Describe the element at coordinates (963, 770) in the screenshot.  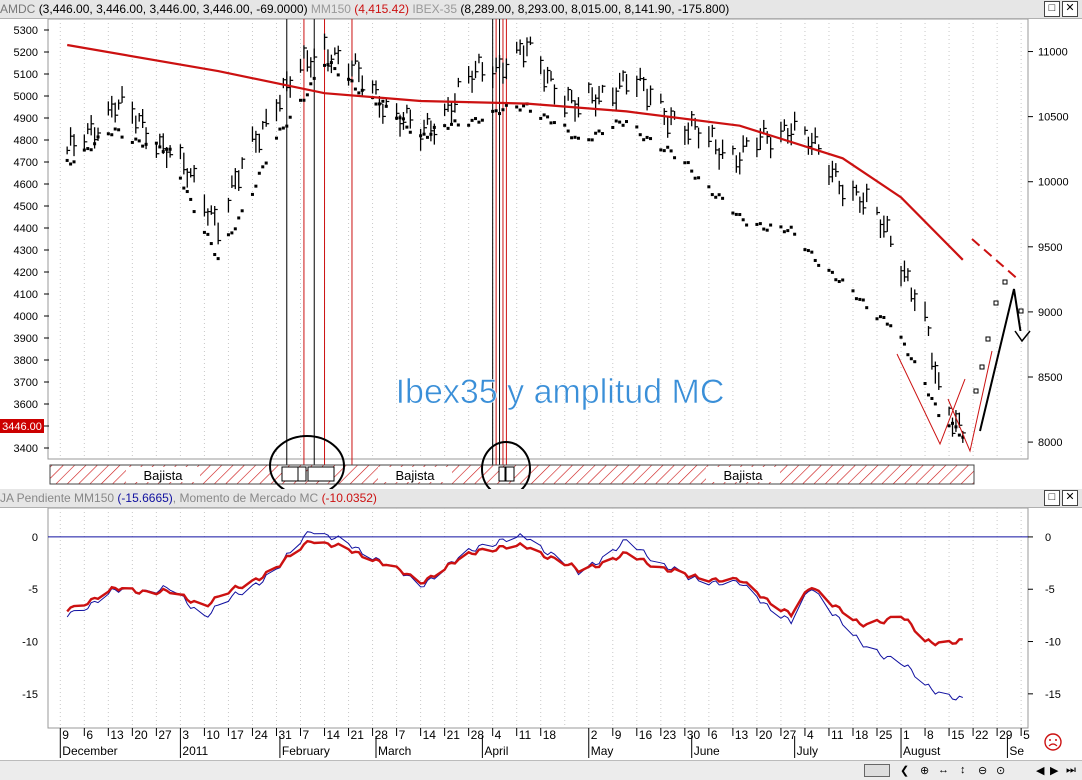
I see `pan-icon: ↕` at that location.